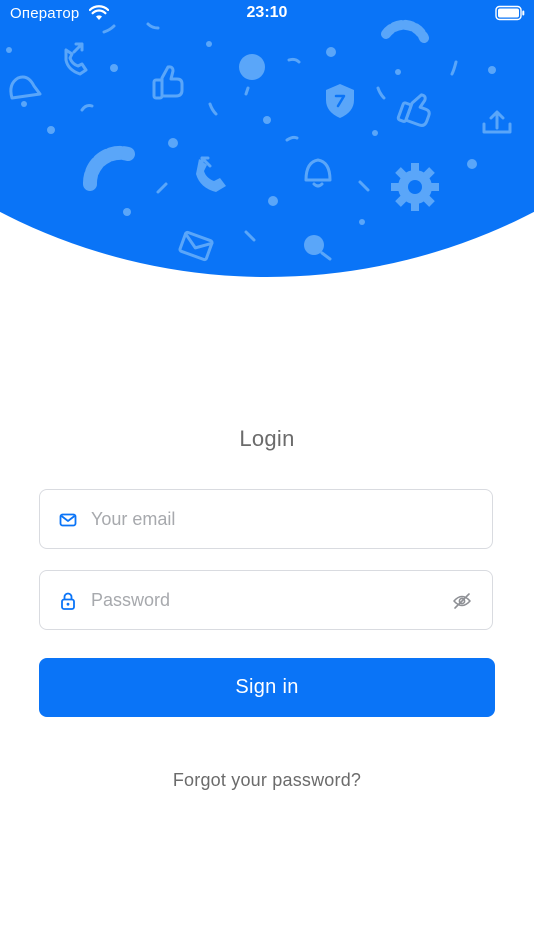  What do you see at coordinates (68, 520) in the screenshot?
I see `envelope-icon` at bounding box center [68, 520].